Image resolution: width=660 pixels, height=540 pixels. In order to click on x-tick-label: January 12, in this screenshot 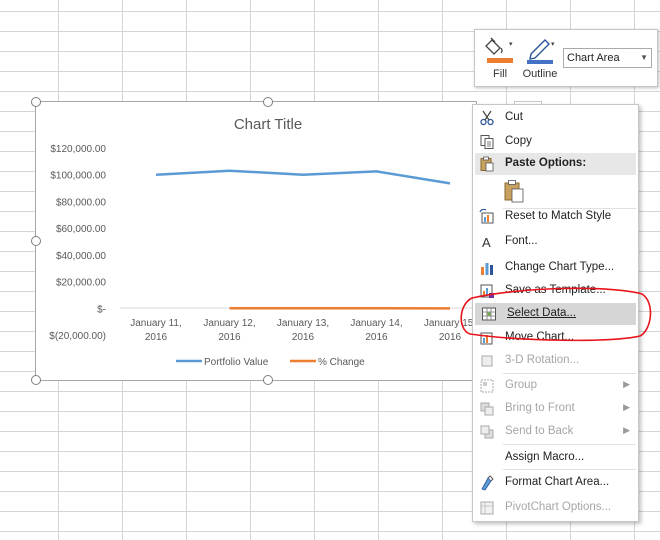, I will do `click(229, 323)`.